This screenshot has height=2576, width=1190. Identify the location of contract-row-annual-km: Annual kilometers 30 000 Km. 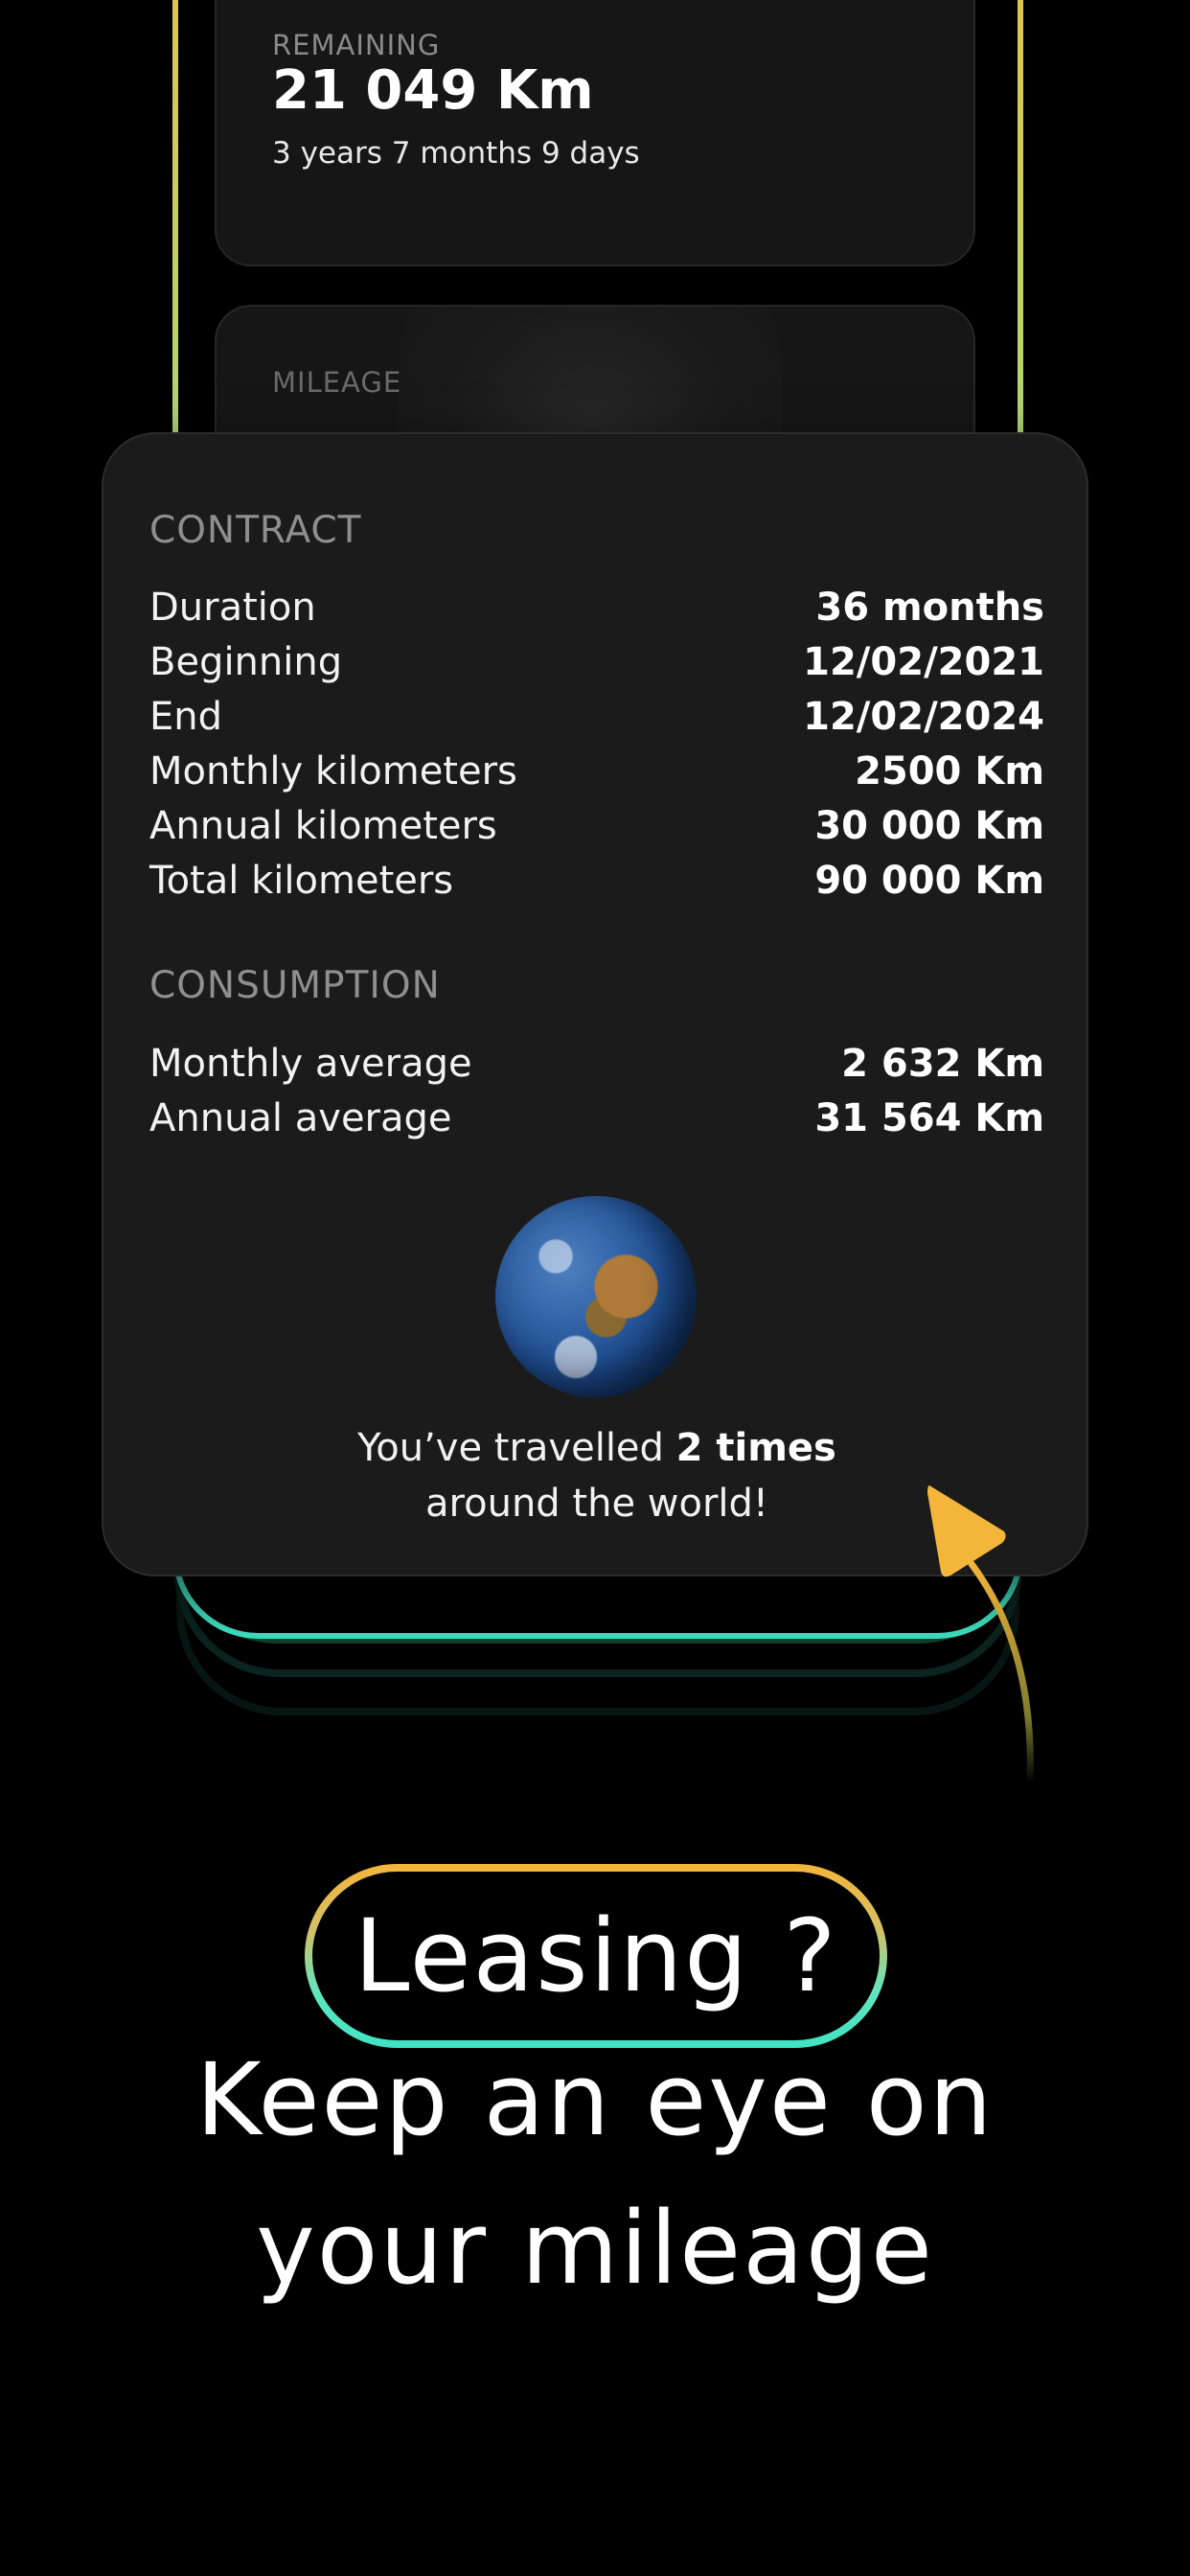
(596, 826).